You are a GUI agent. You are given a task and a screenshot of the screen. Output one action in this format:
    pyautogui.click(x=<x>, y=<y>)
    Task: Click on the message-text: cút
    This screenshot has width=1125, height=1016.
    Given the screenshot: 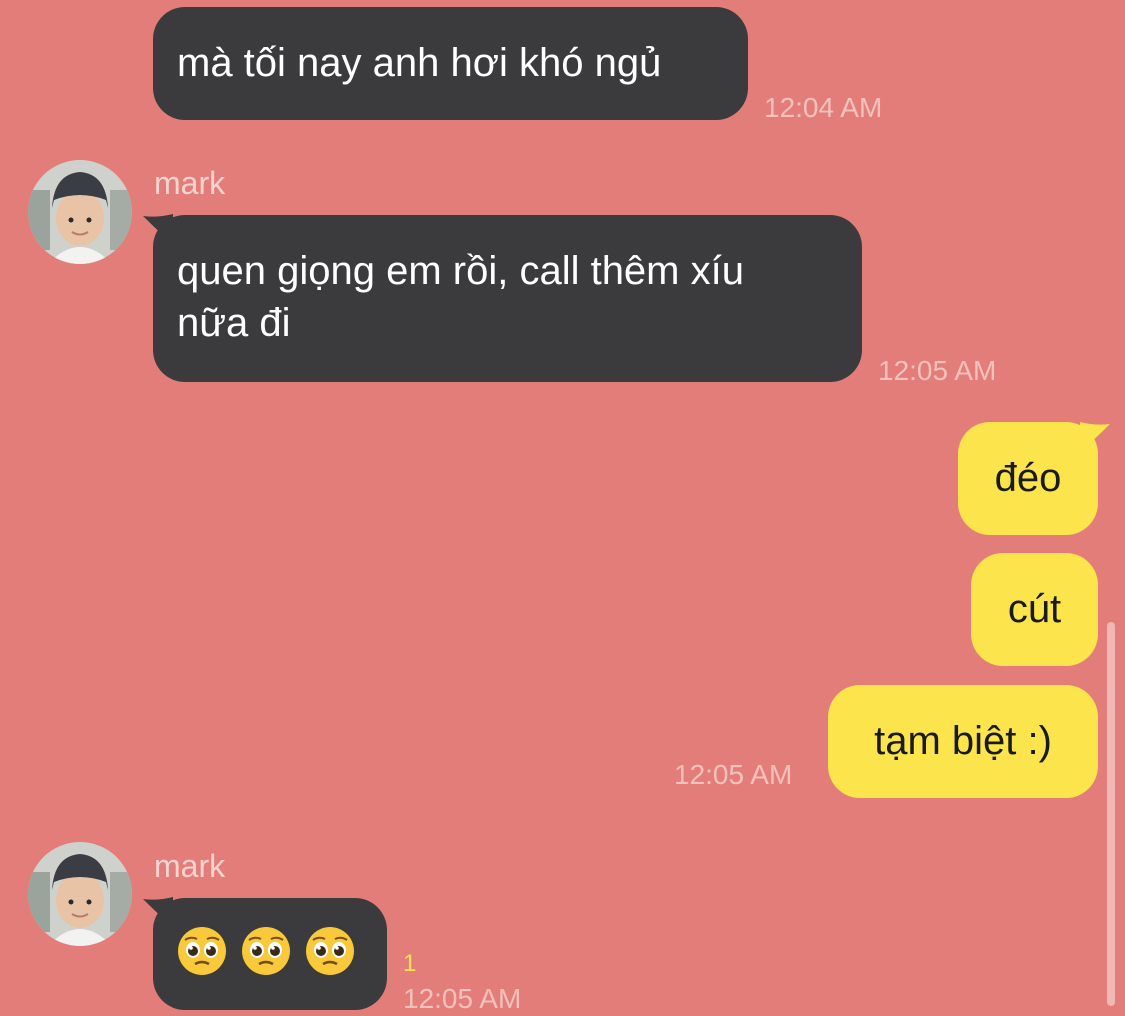 What is the action you would take?
    pyautogui.click(x=1034, y=609)
    